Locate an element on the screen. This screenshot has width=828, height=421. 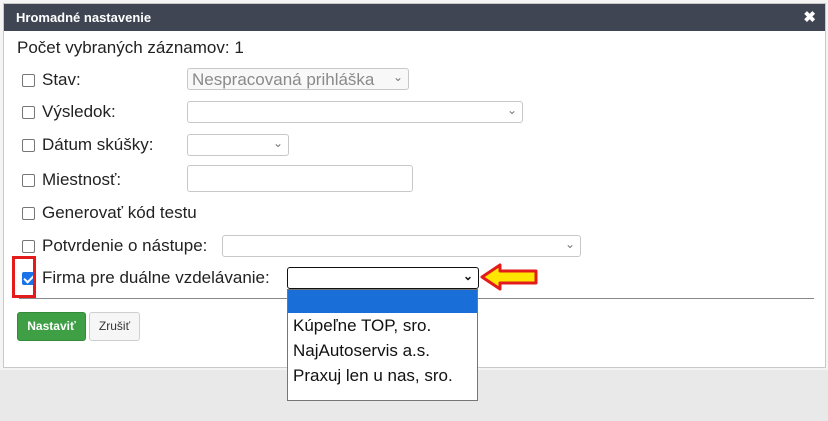
exam-date-label: Dátum skúšky: is located at coordinates (98, 144).